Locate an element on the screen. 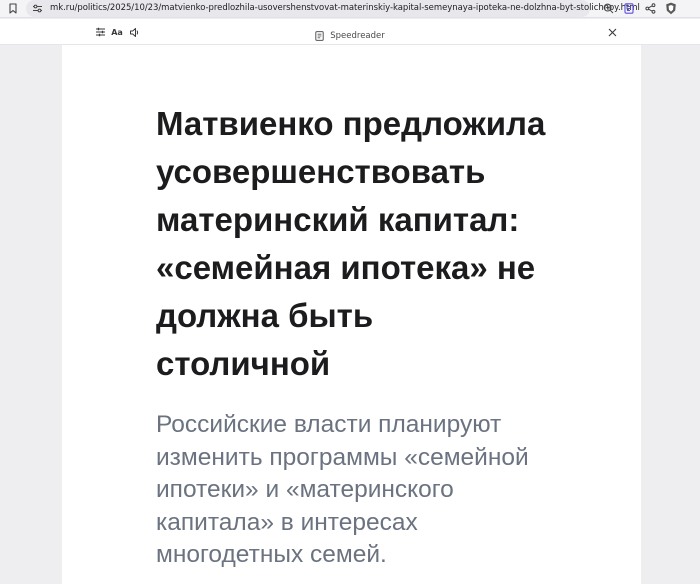  speedreader-title: Speedreader is located at coordinates (357, 35).